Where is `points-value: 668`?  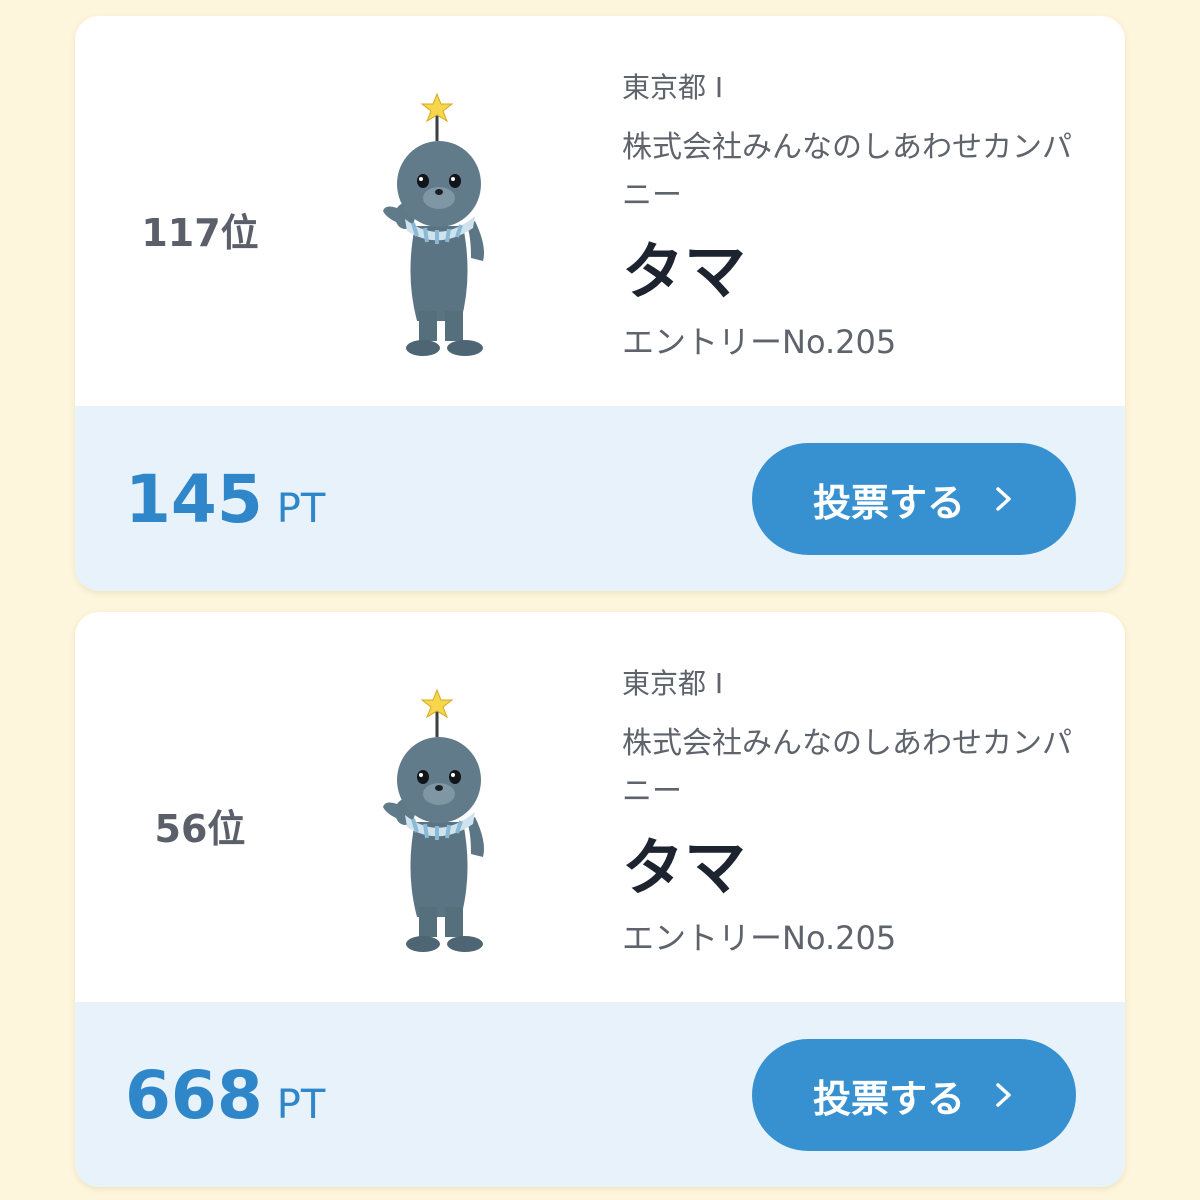
points-value: 668 is located at coordinates (194, 1095).